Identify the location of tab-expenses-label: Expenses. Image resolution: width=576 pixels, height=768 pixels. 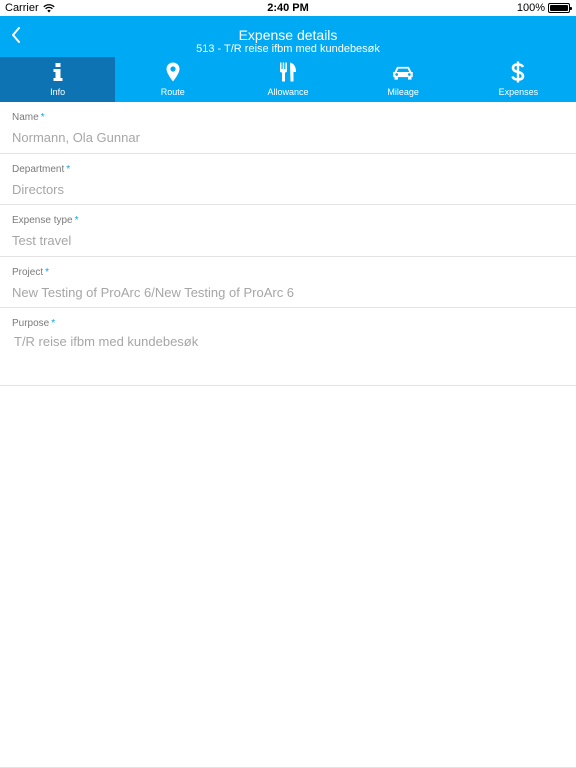
(518, 92).